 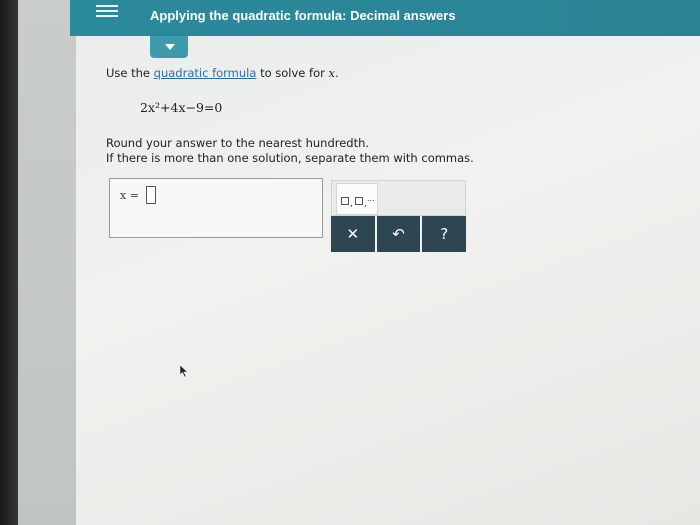 I want to click on help-icon: ?, so click(x=444, y=234).